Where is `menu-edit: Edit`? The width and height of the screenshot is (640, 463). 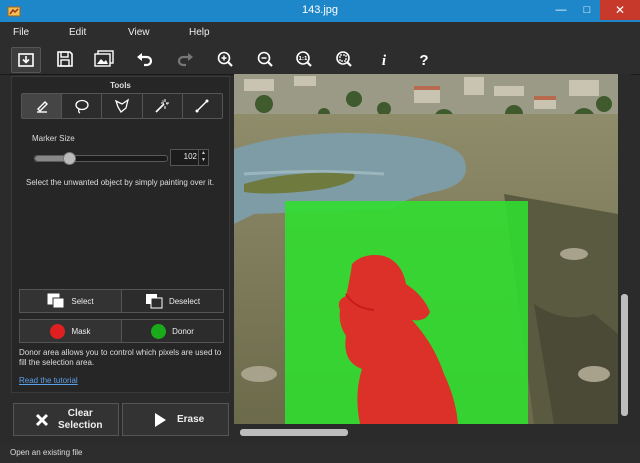 menu-edit: Edit is located at coordinates (77, 32).